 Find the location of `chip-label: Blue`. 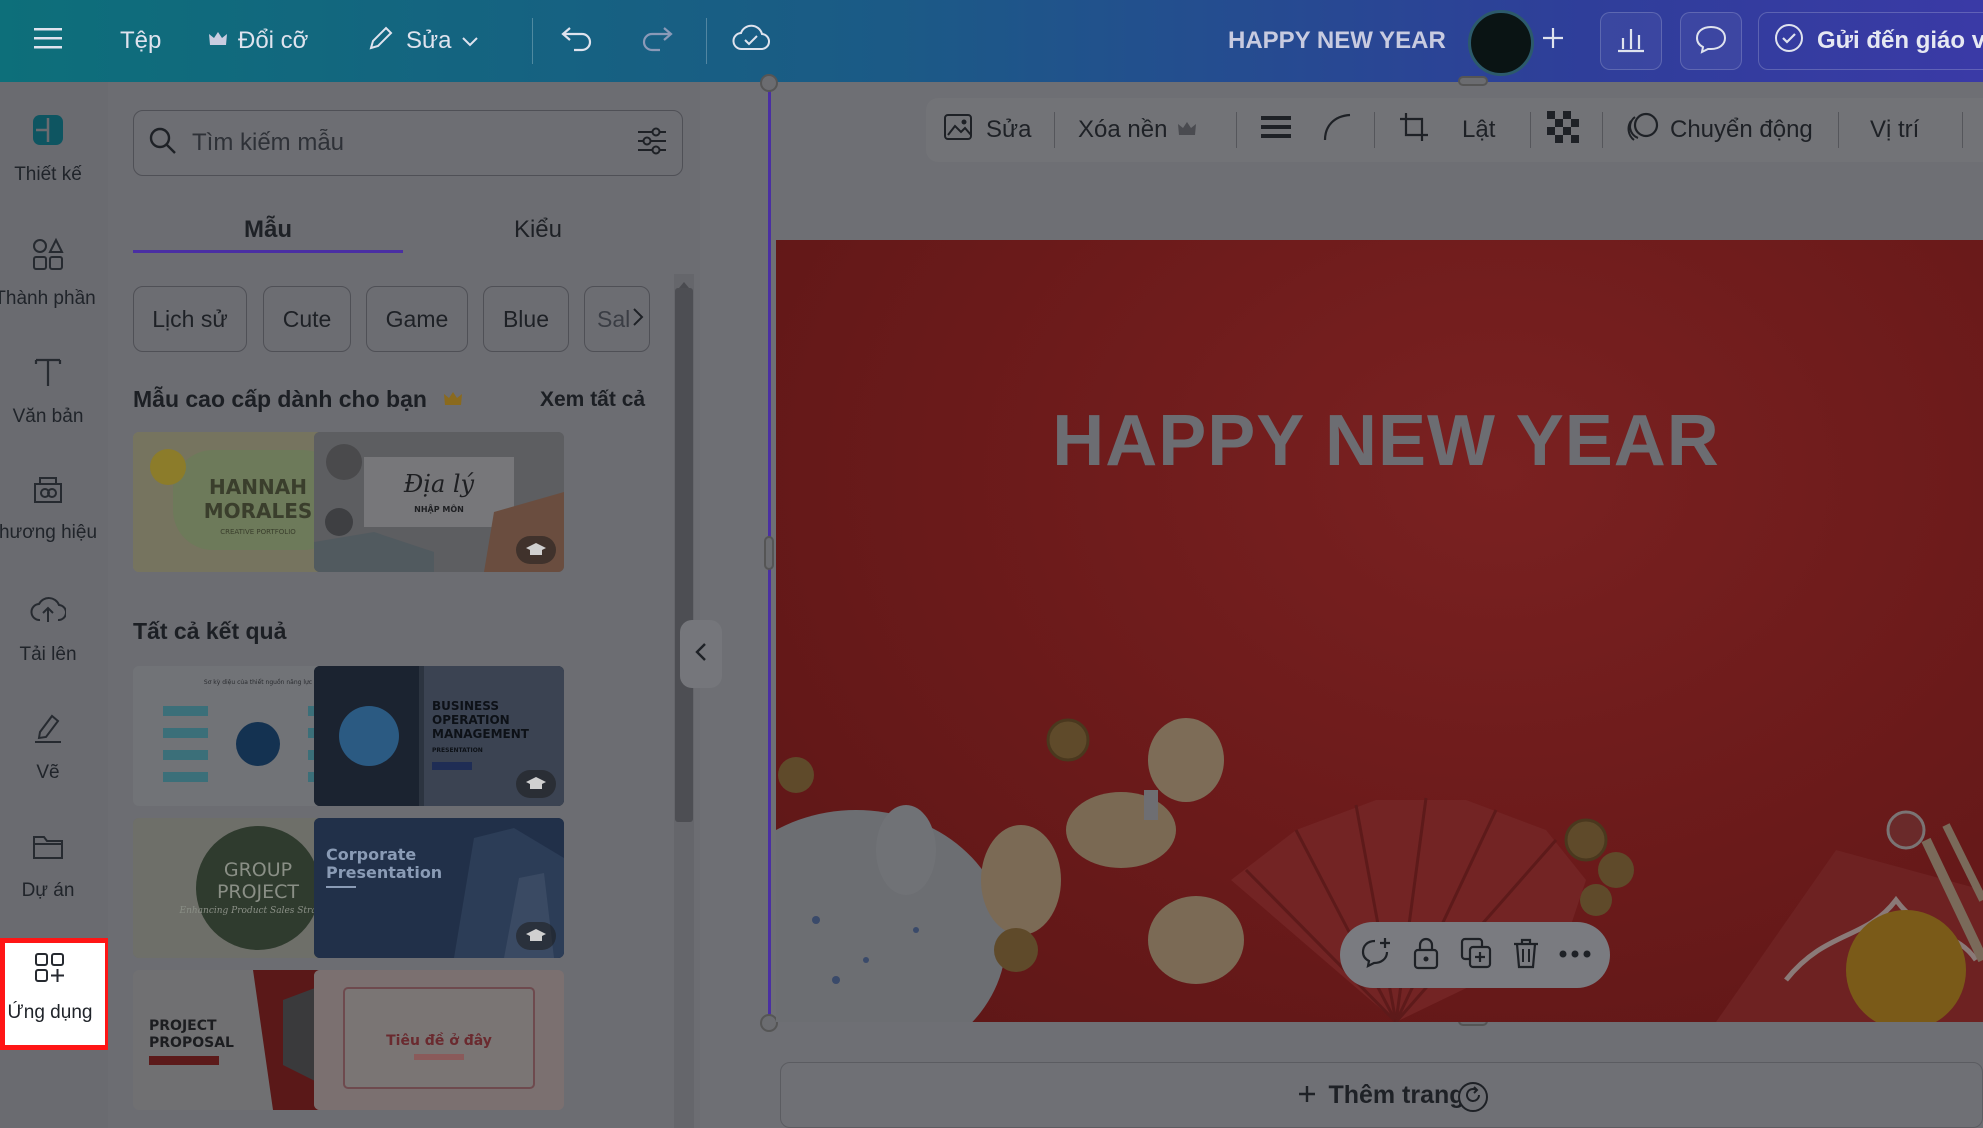

chip-label: Blue is located at coordinates (526, 318).